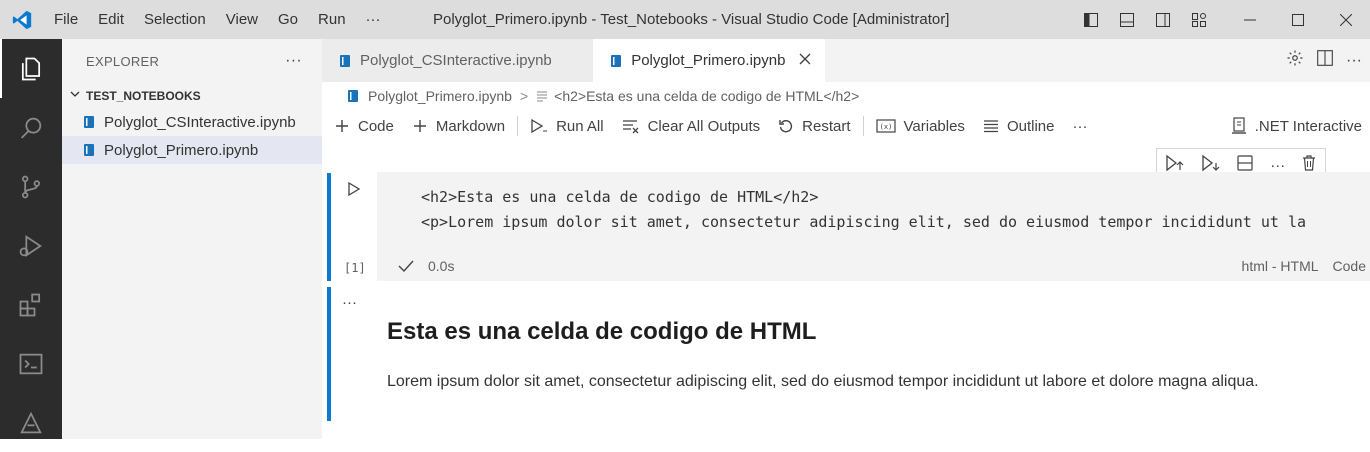 This screenshot has height=452, width=1370. Describe the element at coordinates (31, 363) in the screenshot. I see `terminal-icon` at that location.